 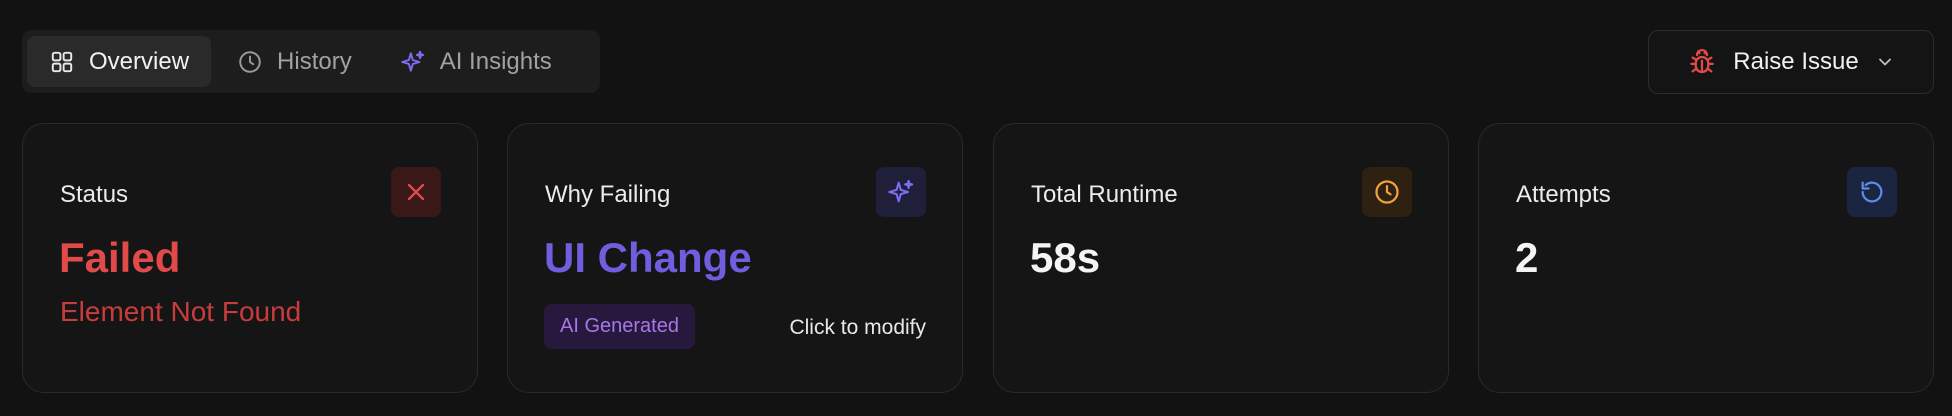 I want to click on runtime-icon-box, so click(x=1387, y=192).